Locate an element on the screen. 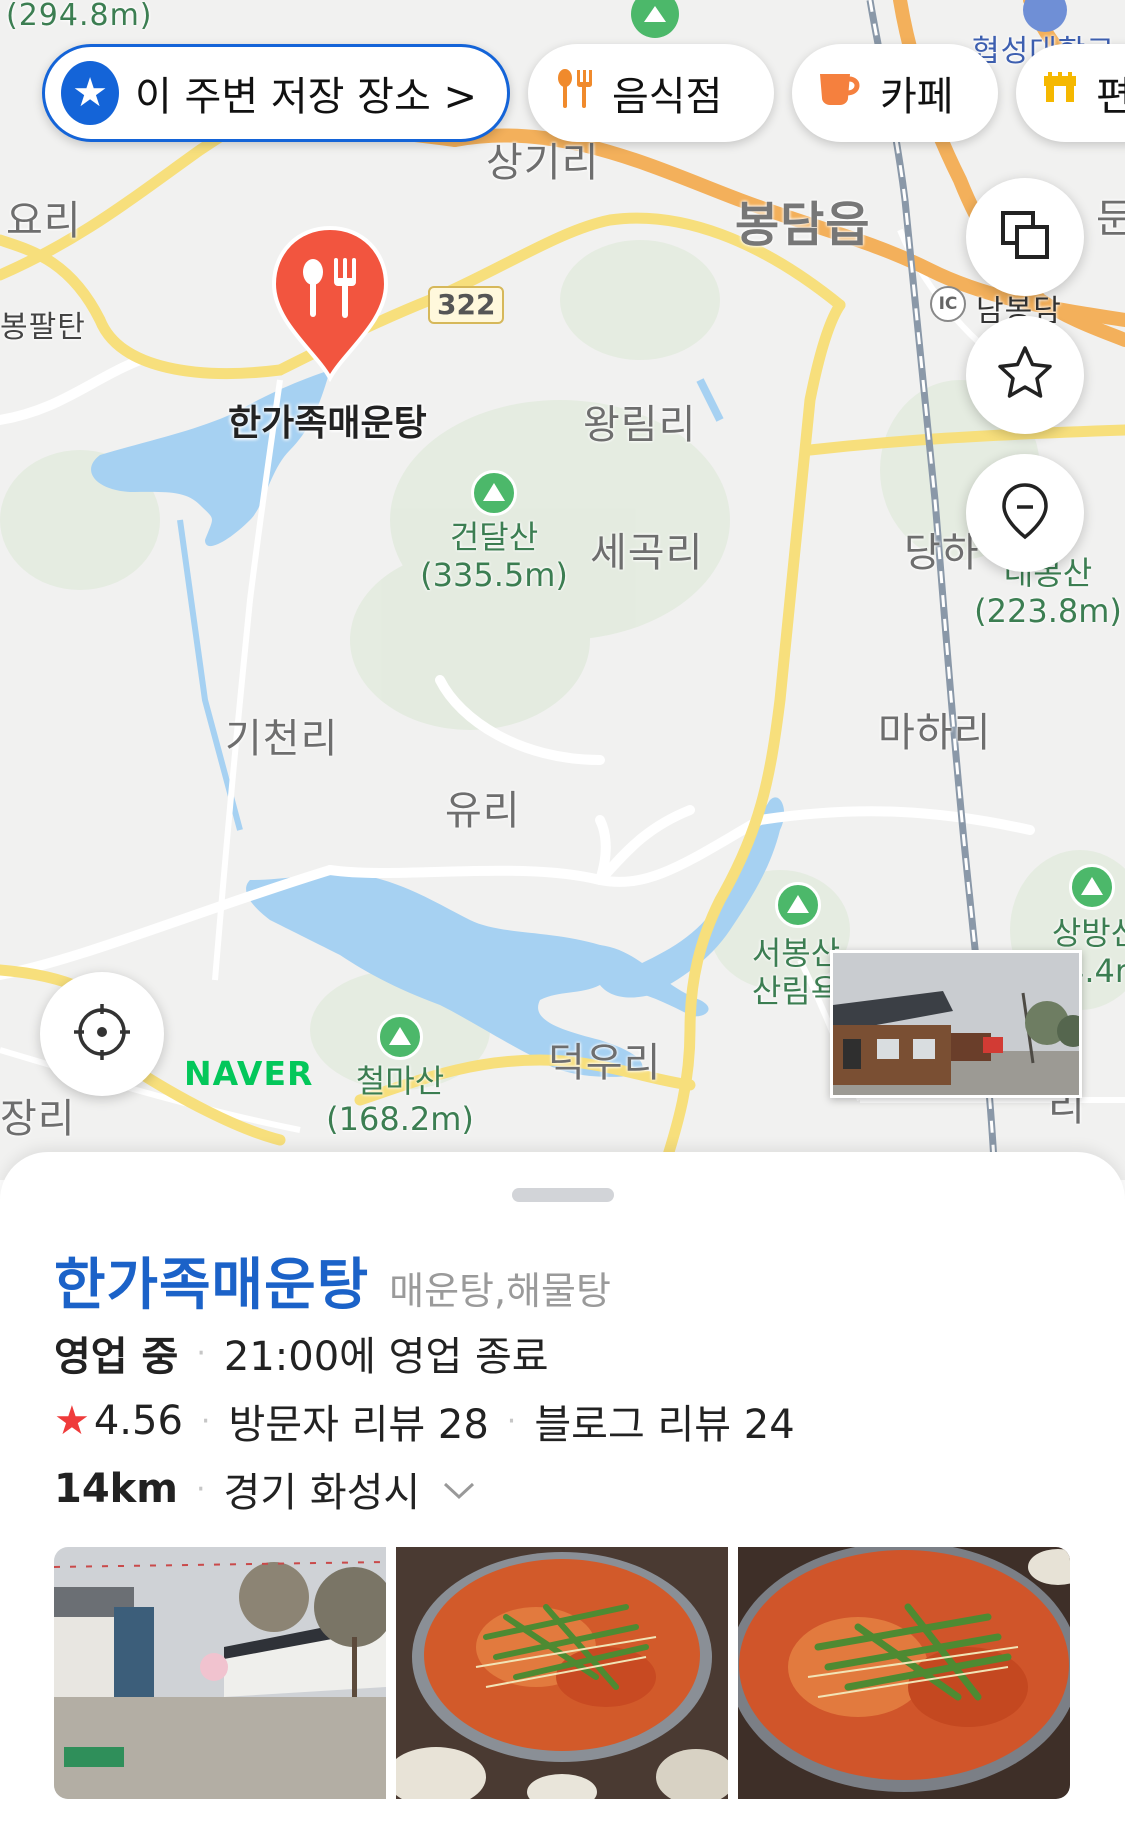  place-label-bongpaltan: 봉팔탄 is located at coordinates (43, 327).